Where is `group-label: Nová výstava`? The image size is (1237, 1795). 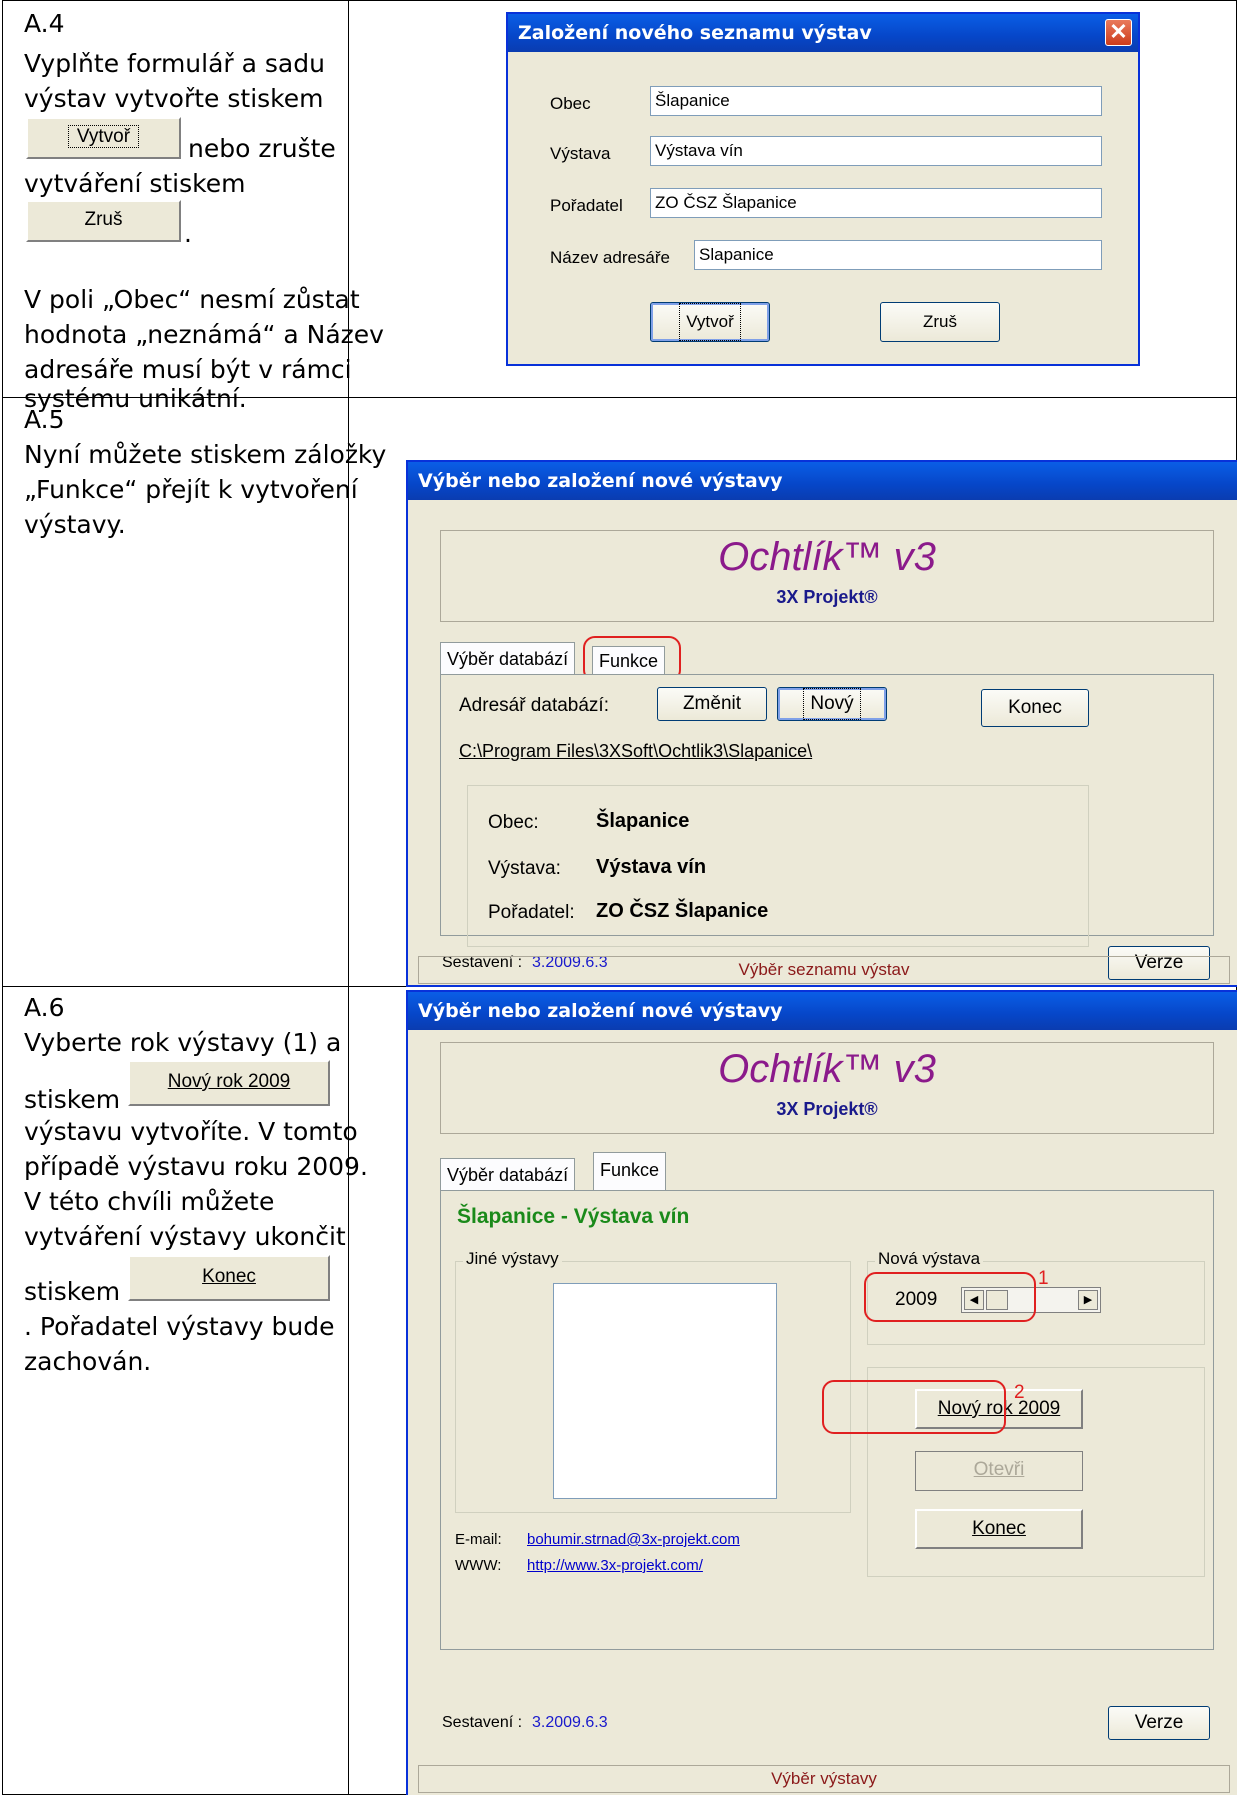 group-label: Nová výstava is located at coordinates (929, 1259).